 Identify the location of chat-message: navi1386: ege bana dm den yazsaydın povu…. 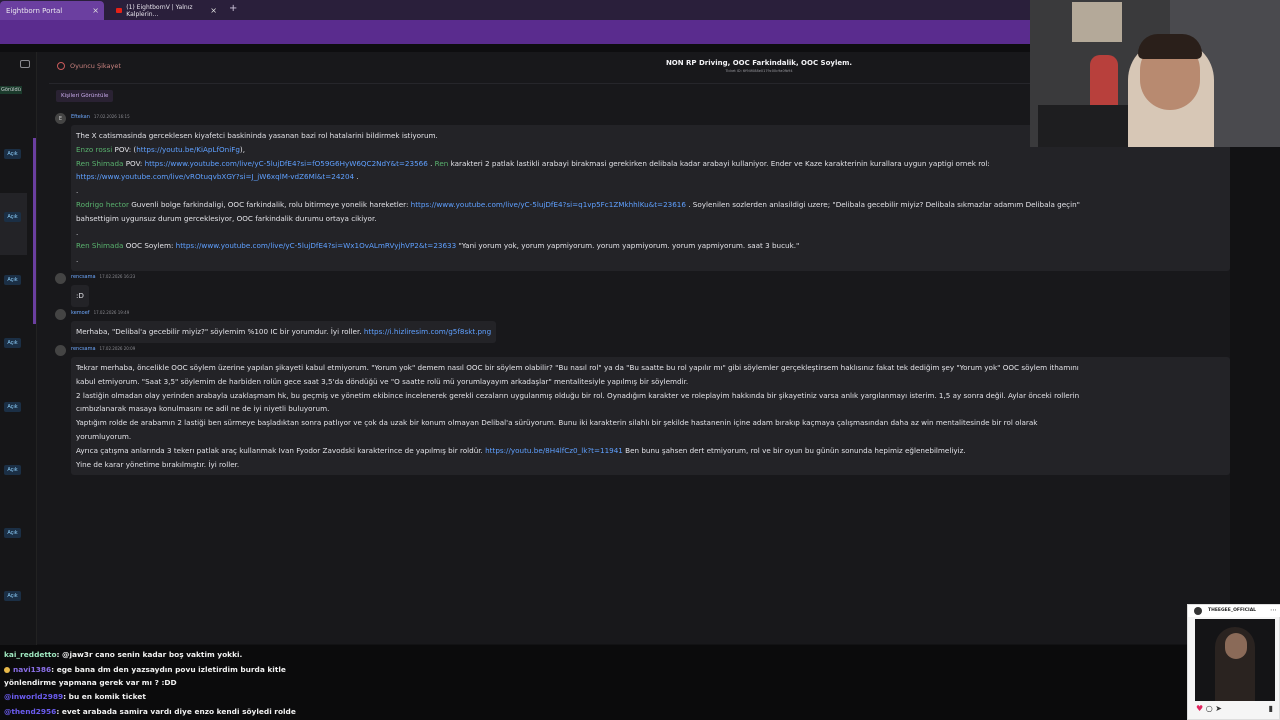
(145, 669).